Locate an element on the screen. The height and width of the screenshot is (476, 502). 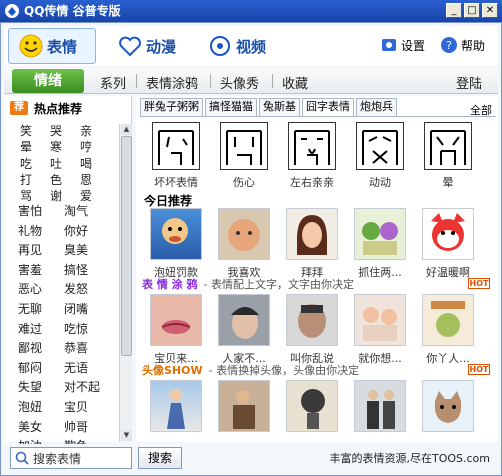
sidebar-scrollbar: ▲ ▼ is located at coordinates (125, 283).